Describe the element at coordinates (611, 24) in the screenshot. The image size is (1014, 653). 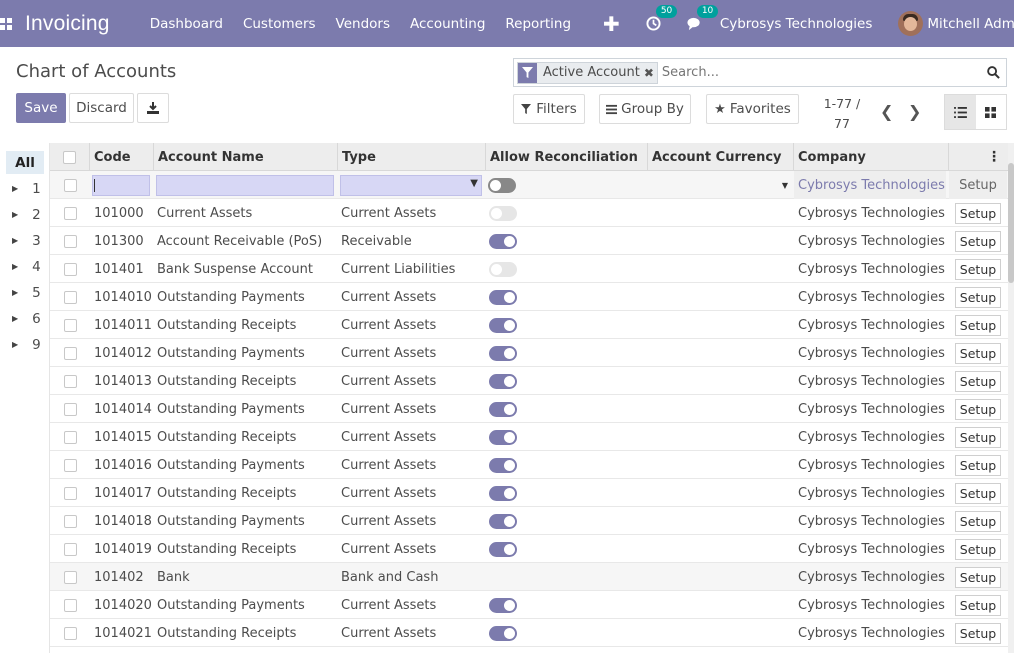
I see `plus-icon: ✚` at that location.